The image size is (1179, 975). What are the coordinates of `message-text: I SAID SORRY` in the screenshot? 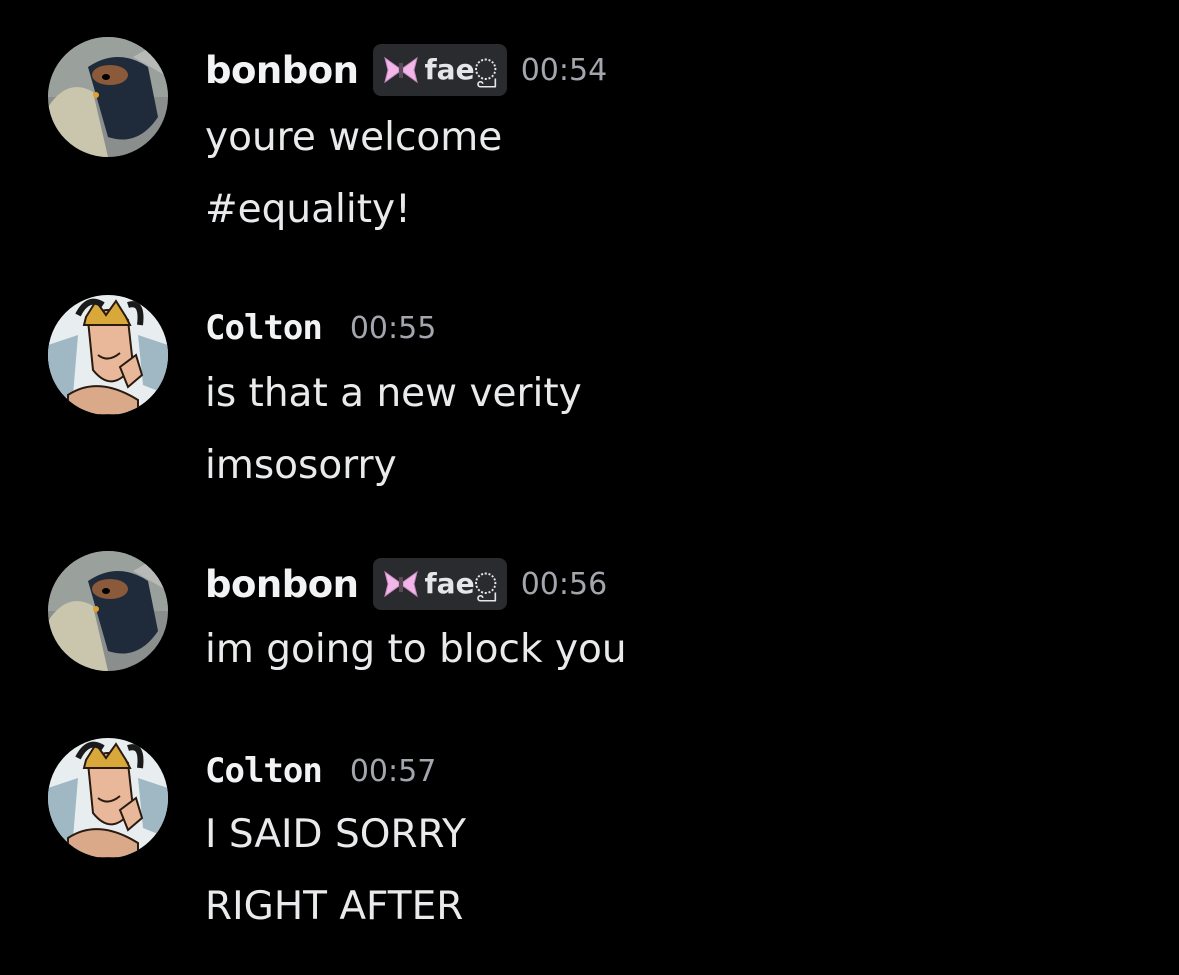 It's located at (335, 834).